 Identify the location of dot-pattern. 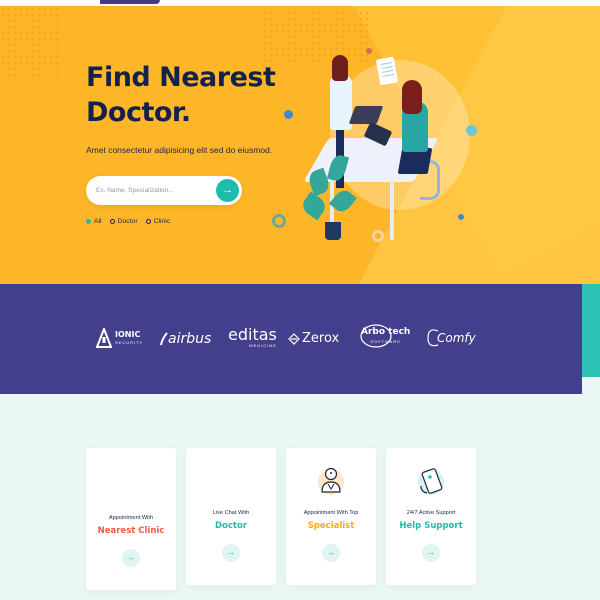
(30, 41).